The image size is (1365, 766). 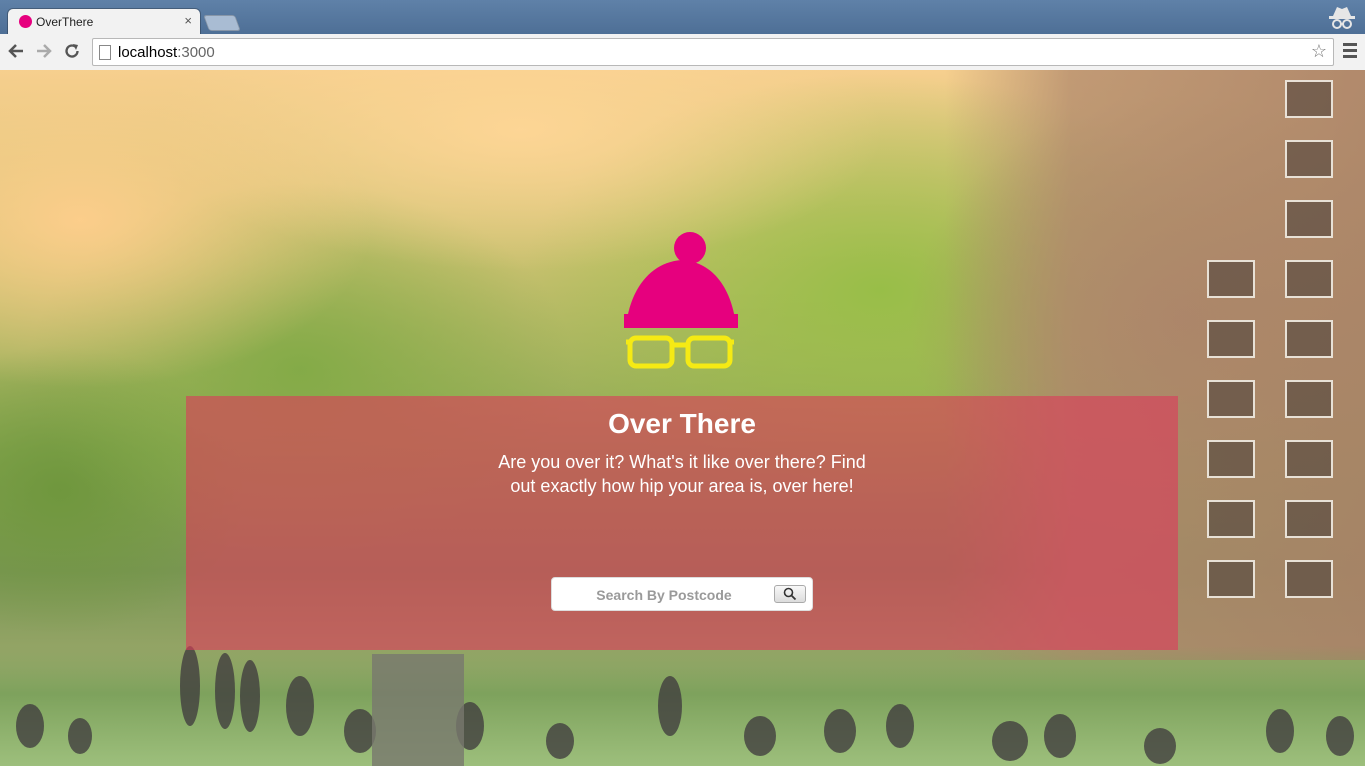 What do you see at coordinates (664, 595) in the screenshot?
I see `postcode-search-input` at bounding box center [664, 595].